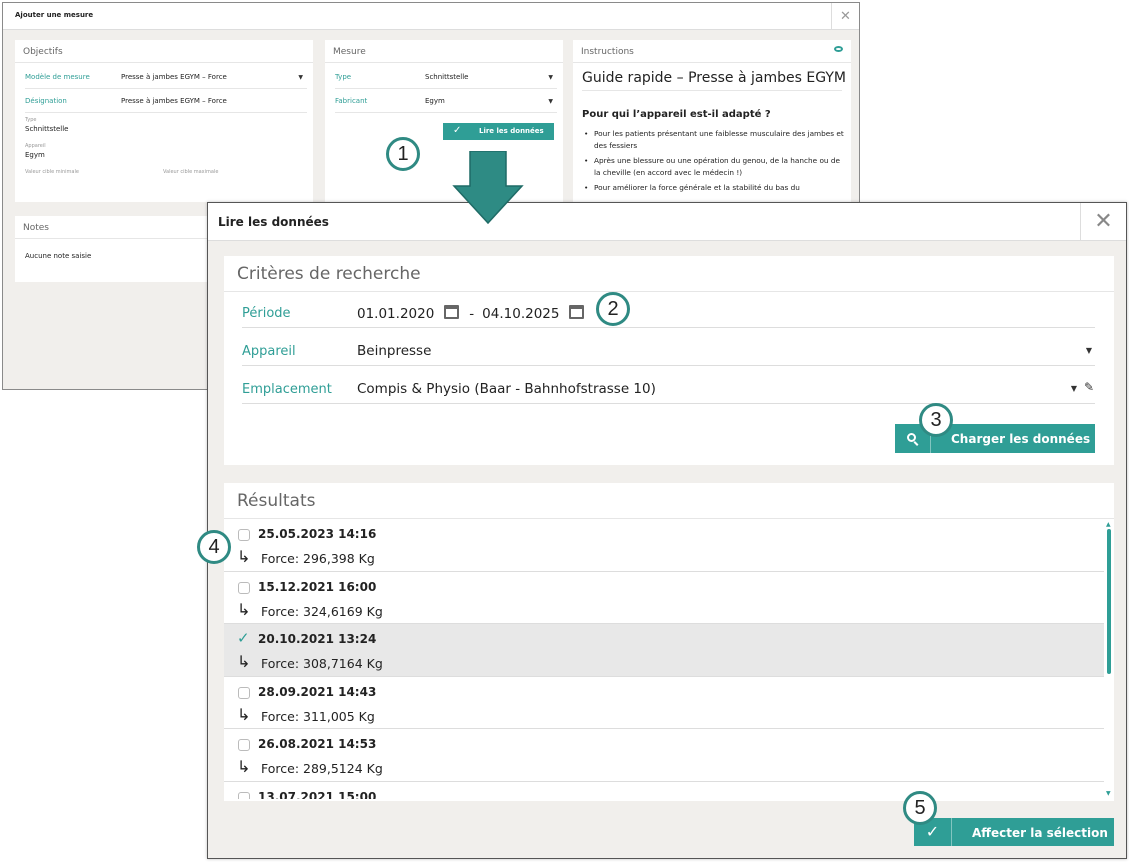 The height and width of the screenshot is (862, 1129). Describe the element at coordinates (317, 691) in the screenshot. I see `result-date: 28.09.2021 14:43` at that location.